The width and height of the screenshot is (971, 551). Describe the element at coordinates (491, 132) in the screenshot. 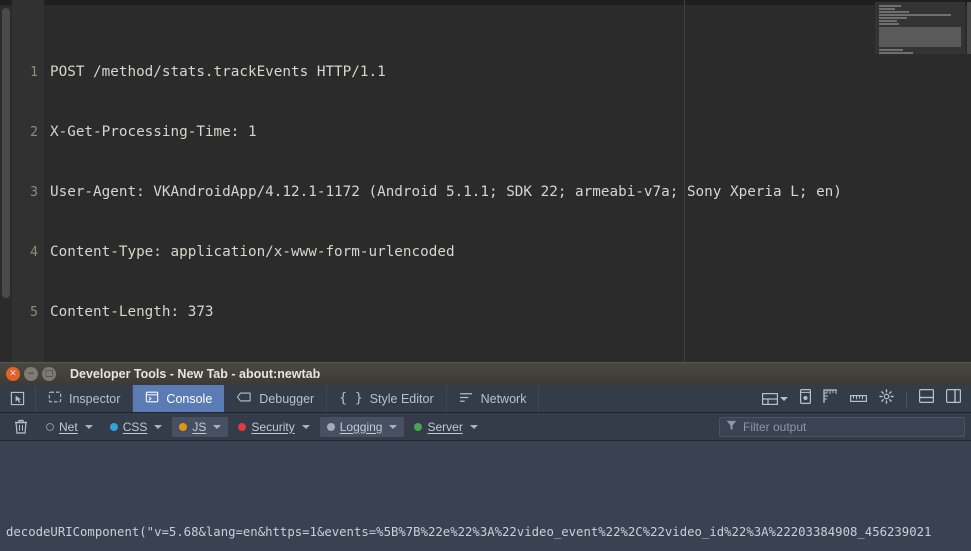

I see `code-line: 2 X-Get-Processing-Time: 1` at that location.